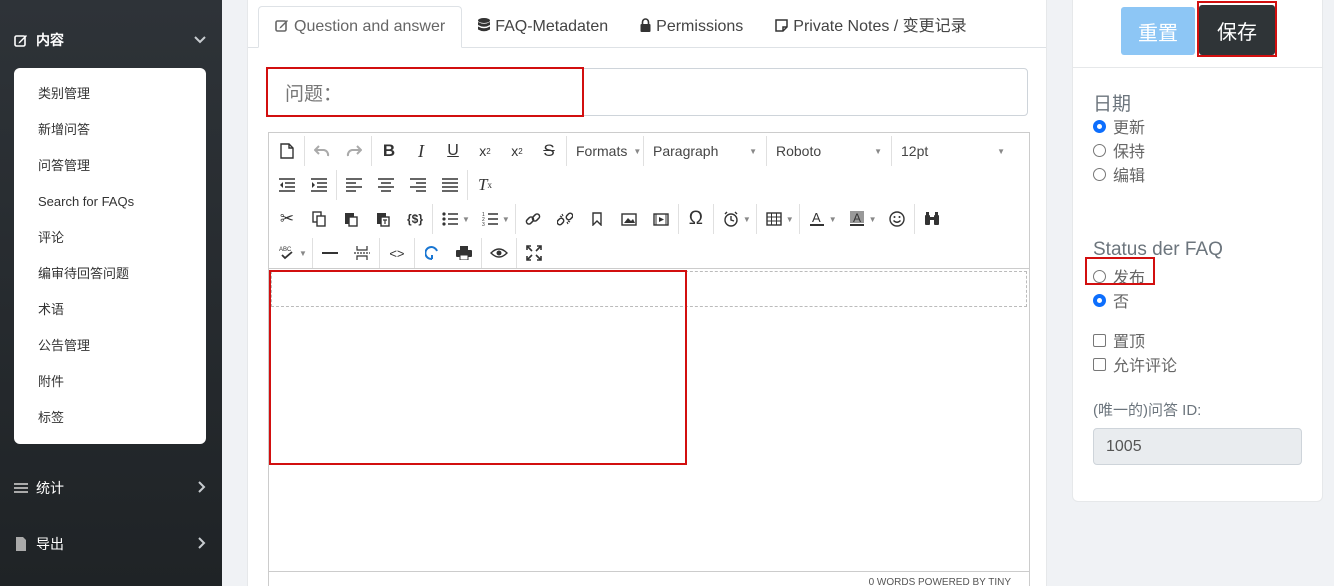 The image size is (1334, 586). What do you see at coordinates (418, 185) in the screenshot?
I see `align-right-icon` at bounding box center [418, 185].